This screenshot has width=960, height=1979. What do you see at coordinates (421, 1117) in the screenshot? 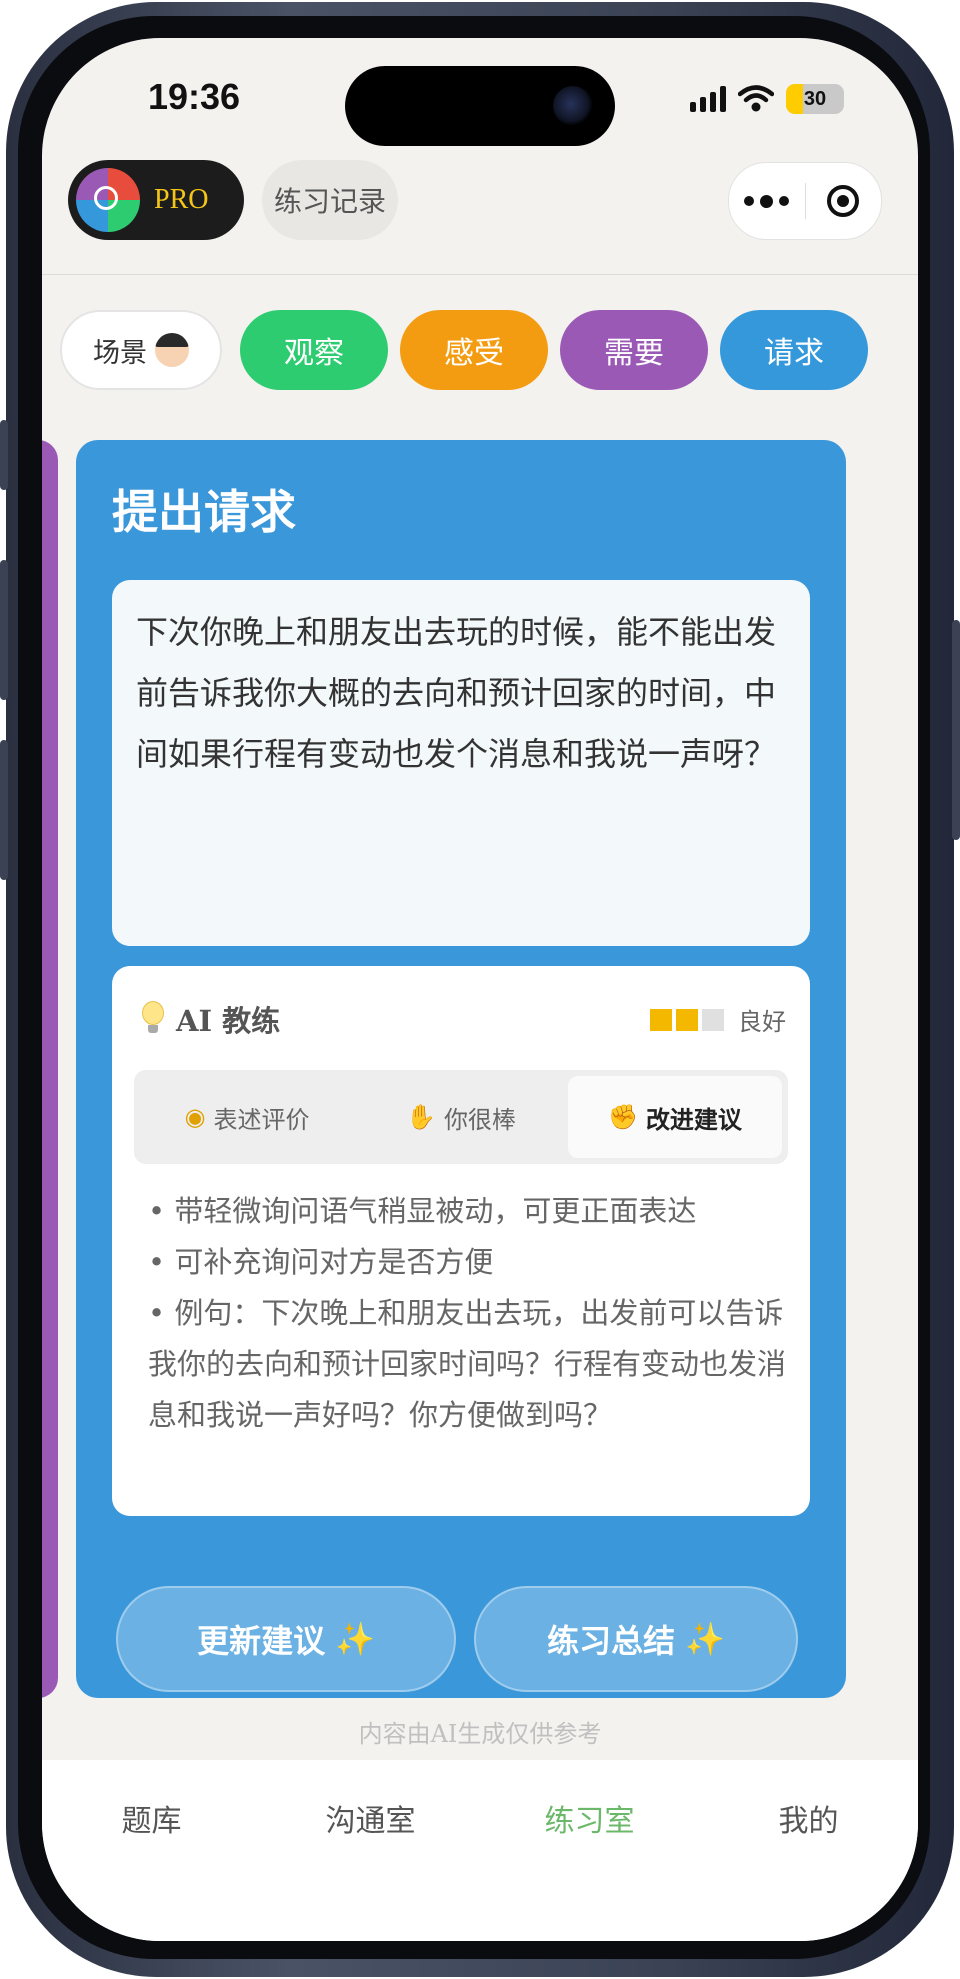
I see `thumbs-up-icon: ✋` at bounding box center [421, 1117].